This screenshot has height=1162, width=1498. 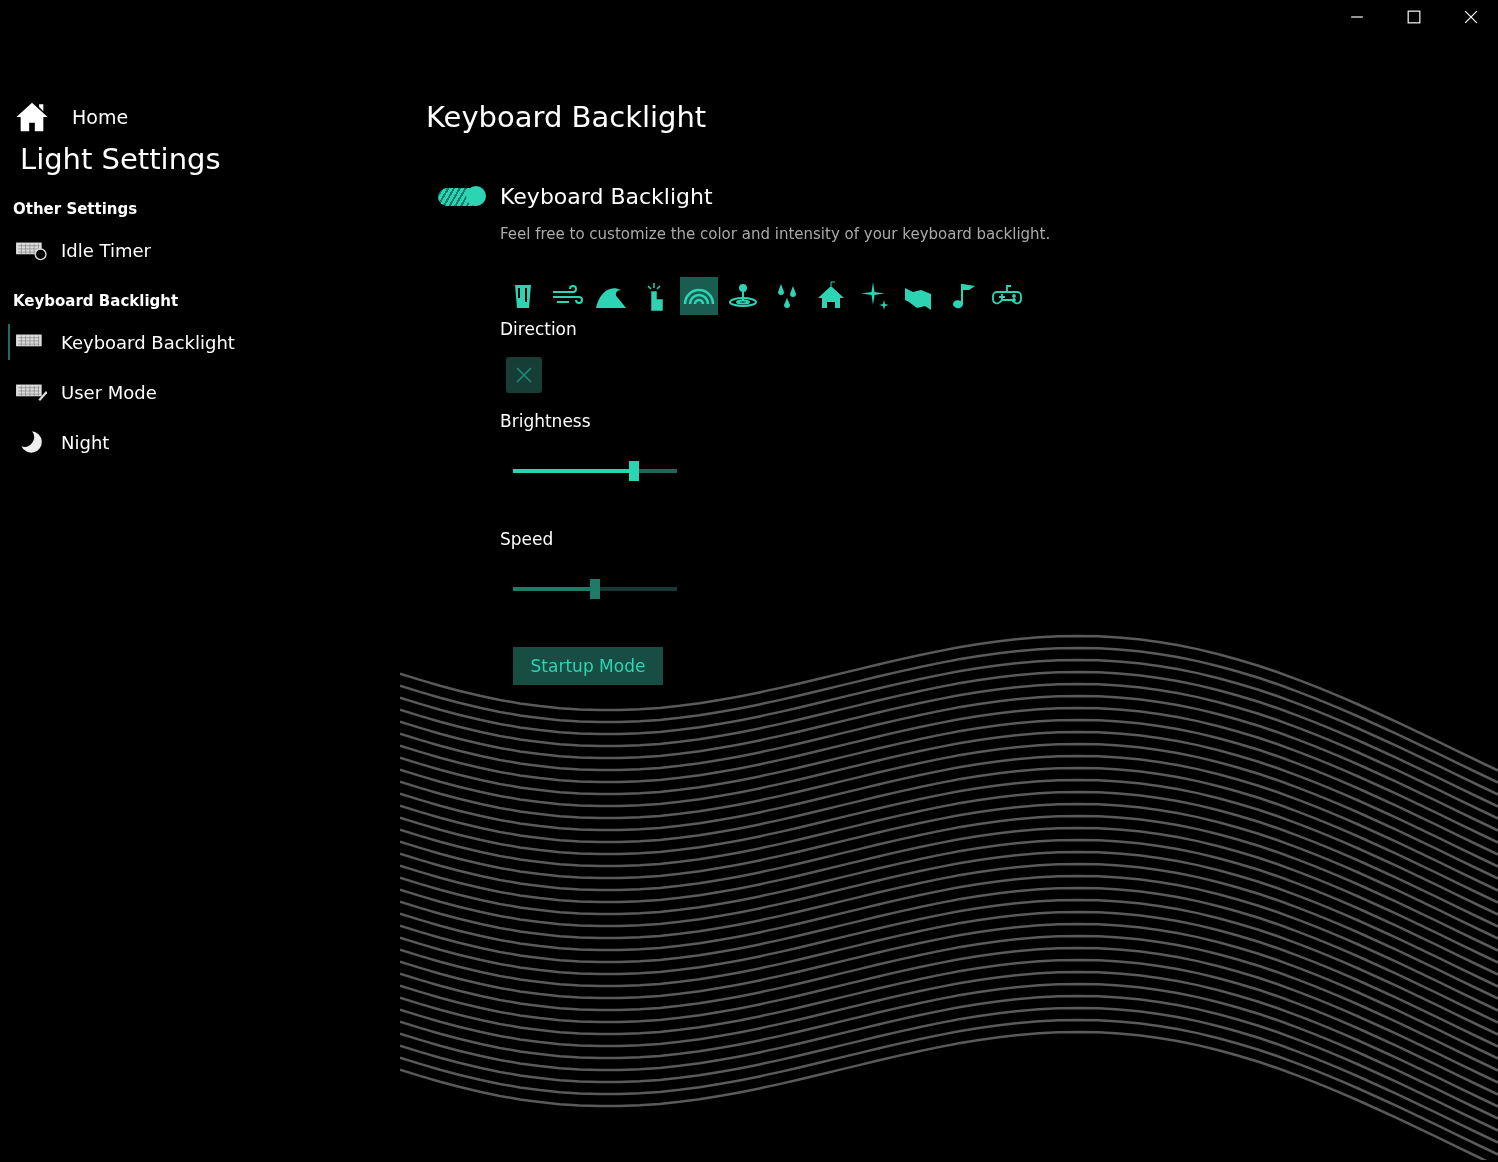 I want to click on slider-label: Speed, so click(x=527, y=539).